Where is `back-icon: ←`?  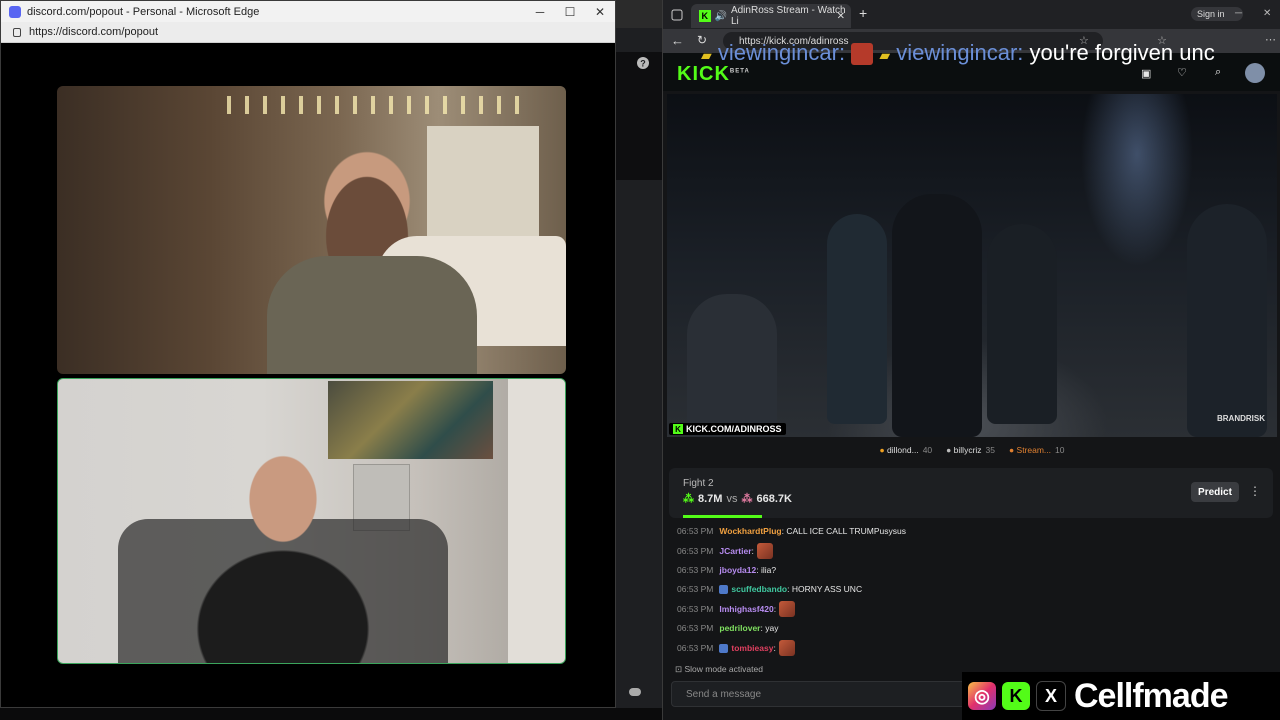
back-icon: ← is located at coordinates (677, 40).